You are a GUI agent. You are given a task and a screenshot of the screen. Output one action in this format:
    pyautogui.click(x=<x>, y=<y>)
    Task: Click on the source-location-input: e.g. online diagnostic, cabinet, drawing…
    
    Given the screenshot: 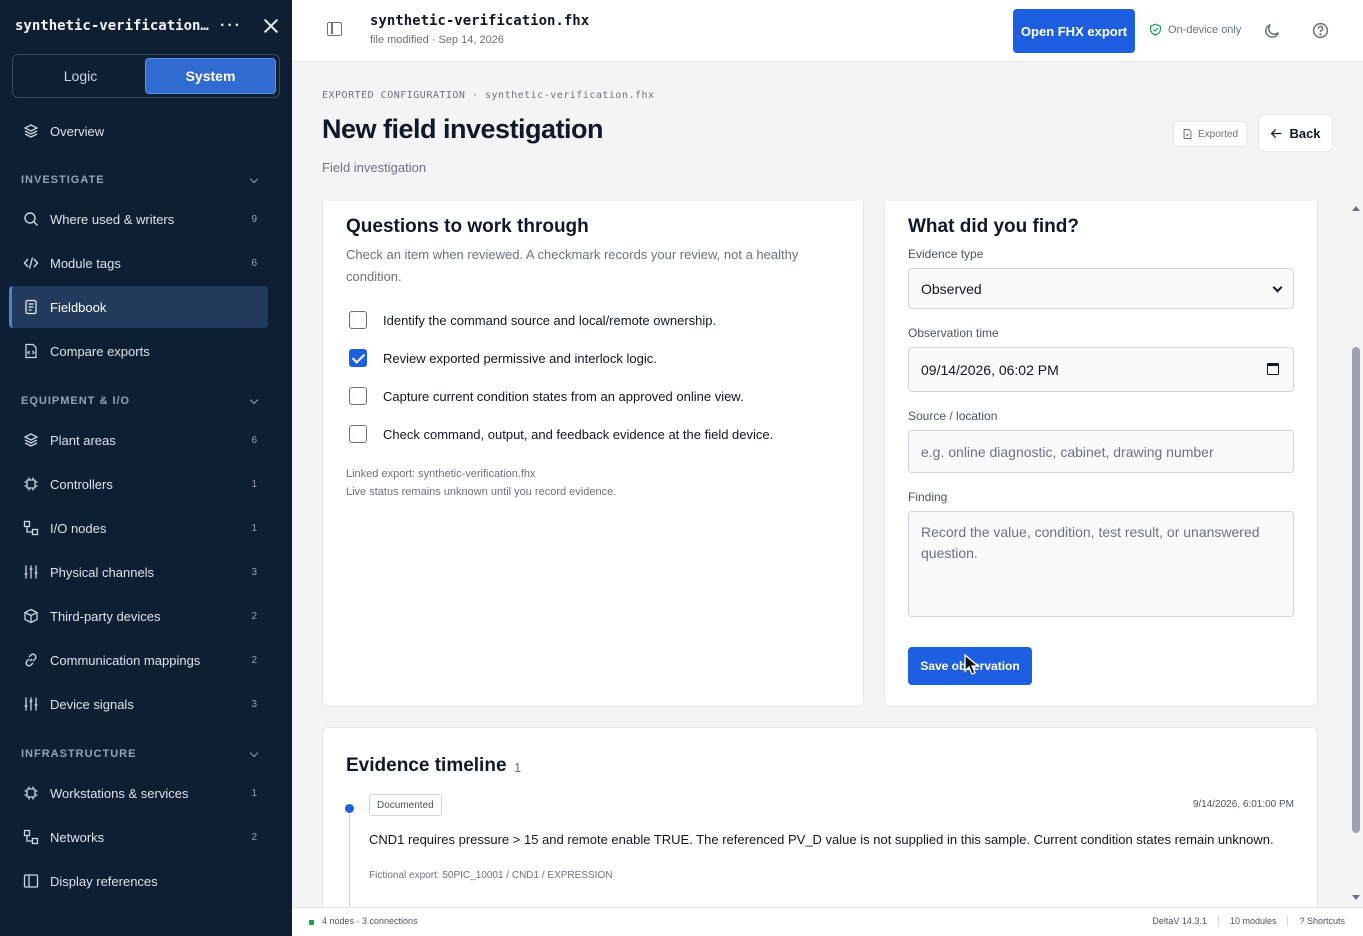 What is the action you would take?
    pyautogui.click(x=1101, y=451)
    